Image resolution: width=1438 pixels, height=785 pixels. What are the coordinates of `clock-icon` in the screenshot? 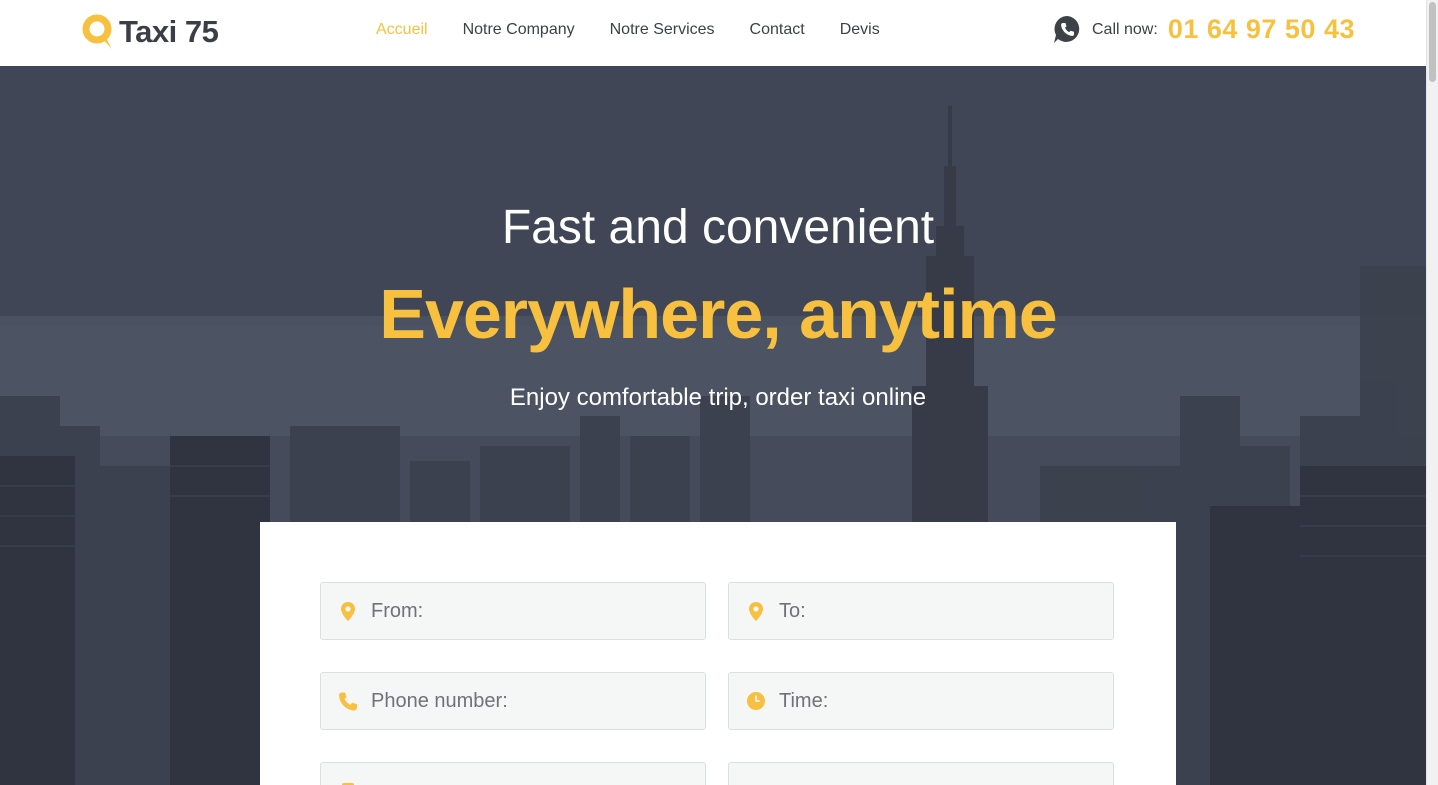 It's located at (756, 701).